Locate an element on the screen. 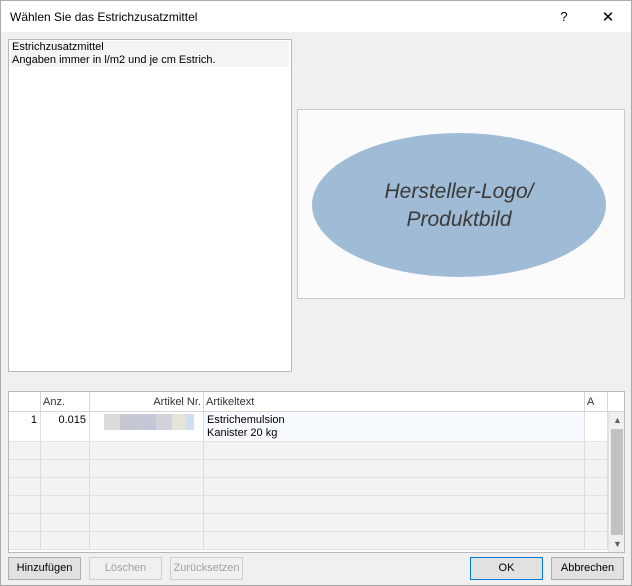  help-icon: ? is located at coordinates (564, 16).